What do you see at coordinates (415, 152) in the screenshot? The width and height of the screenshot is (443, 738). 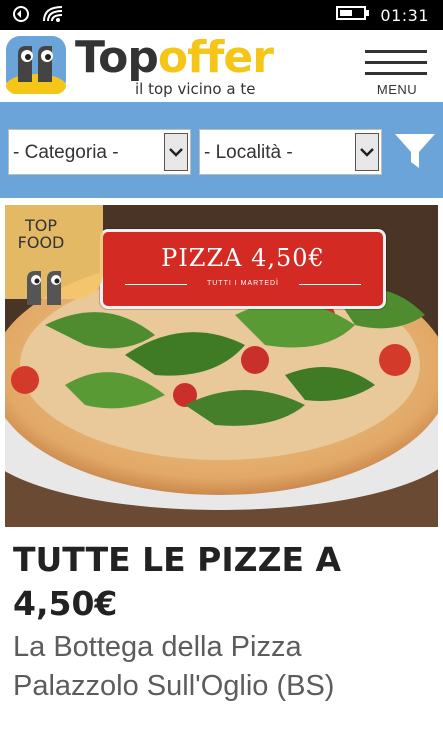 I see `filter-icon` at bounding box center [415, 152].